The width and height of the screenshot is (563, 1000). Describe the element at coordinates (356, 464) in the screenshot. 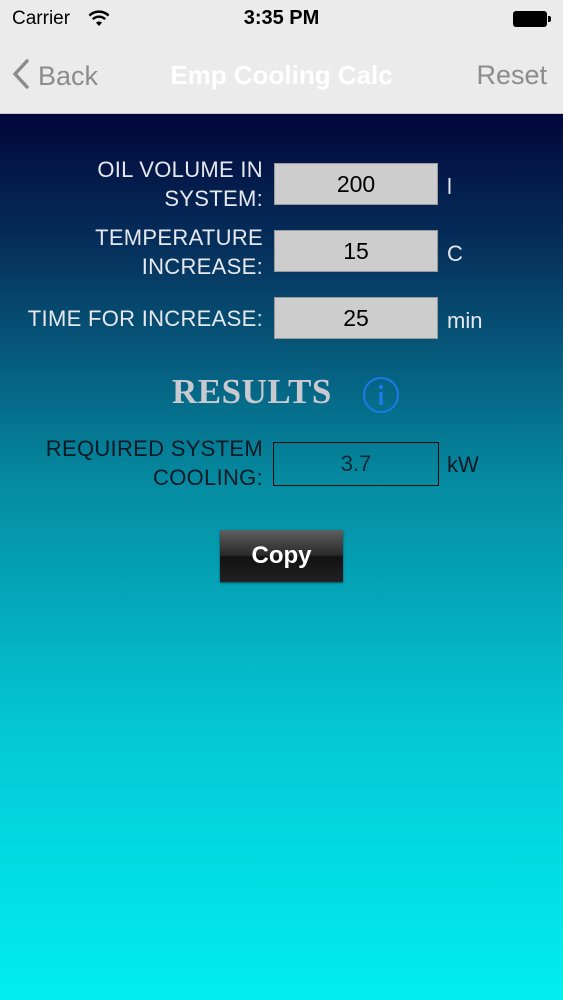

I see `cooling-result-value: 3.7` at that location.